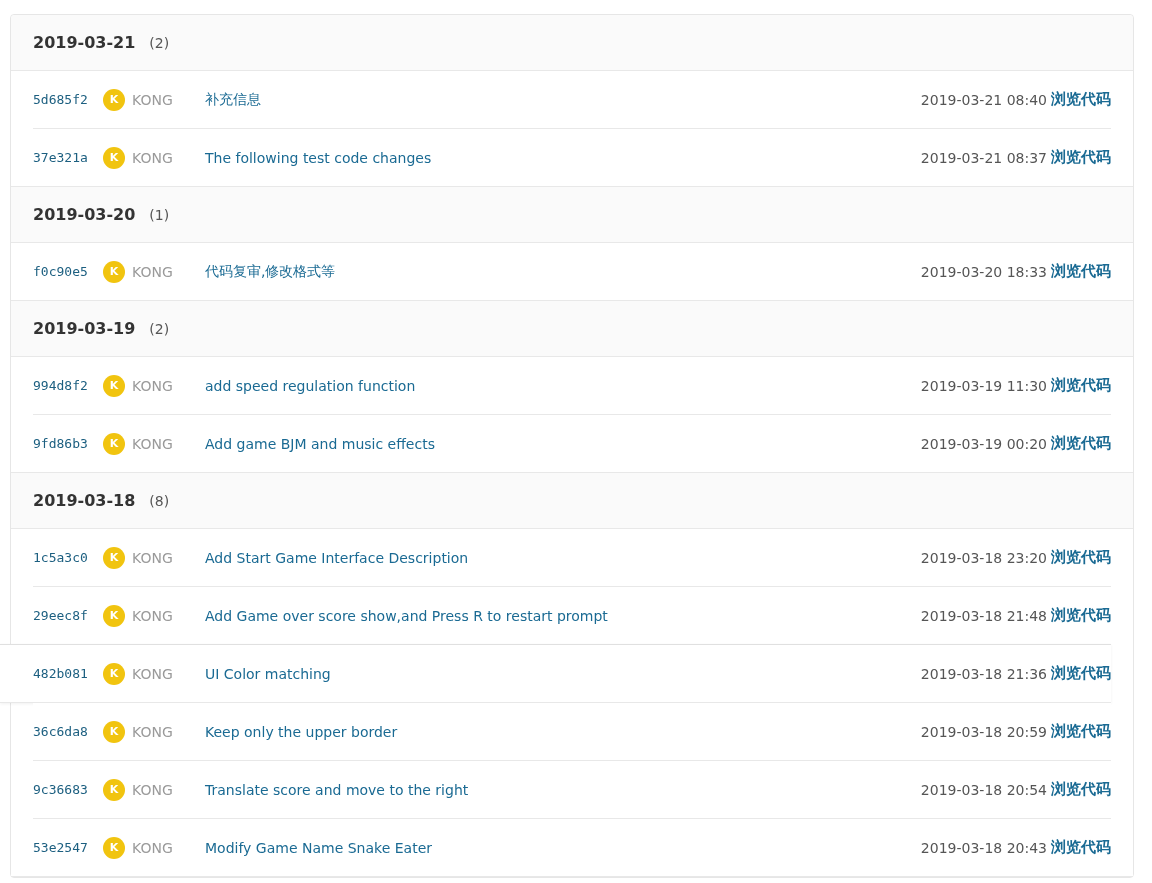 The width and height of the screenshot is (1152, 883). Describe the element at coordinates (563, 157) in the screenshot. I see `commit-message: The following test code changes` at that location.